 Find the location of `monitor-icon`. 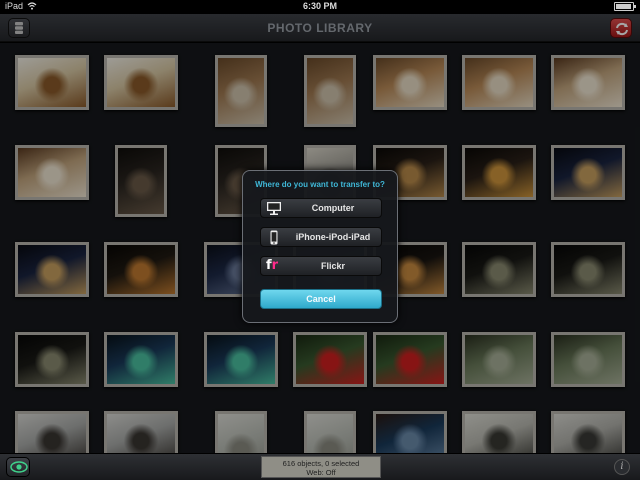

monitor-icon is located at coordinates (274, 208).